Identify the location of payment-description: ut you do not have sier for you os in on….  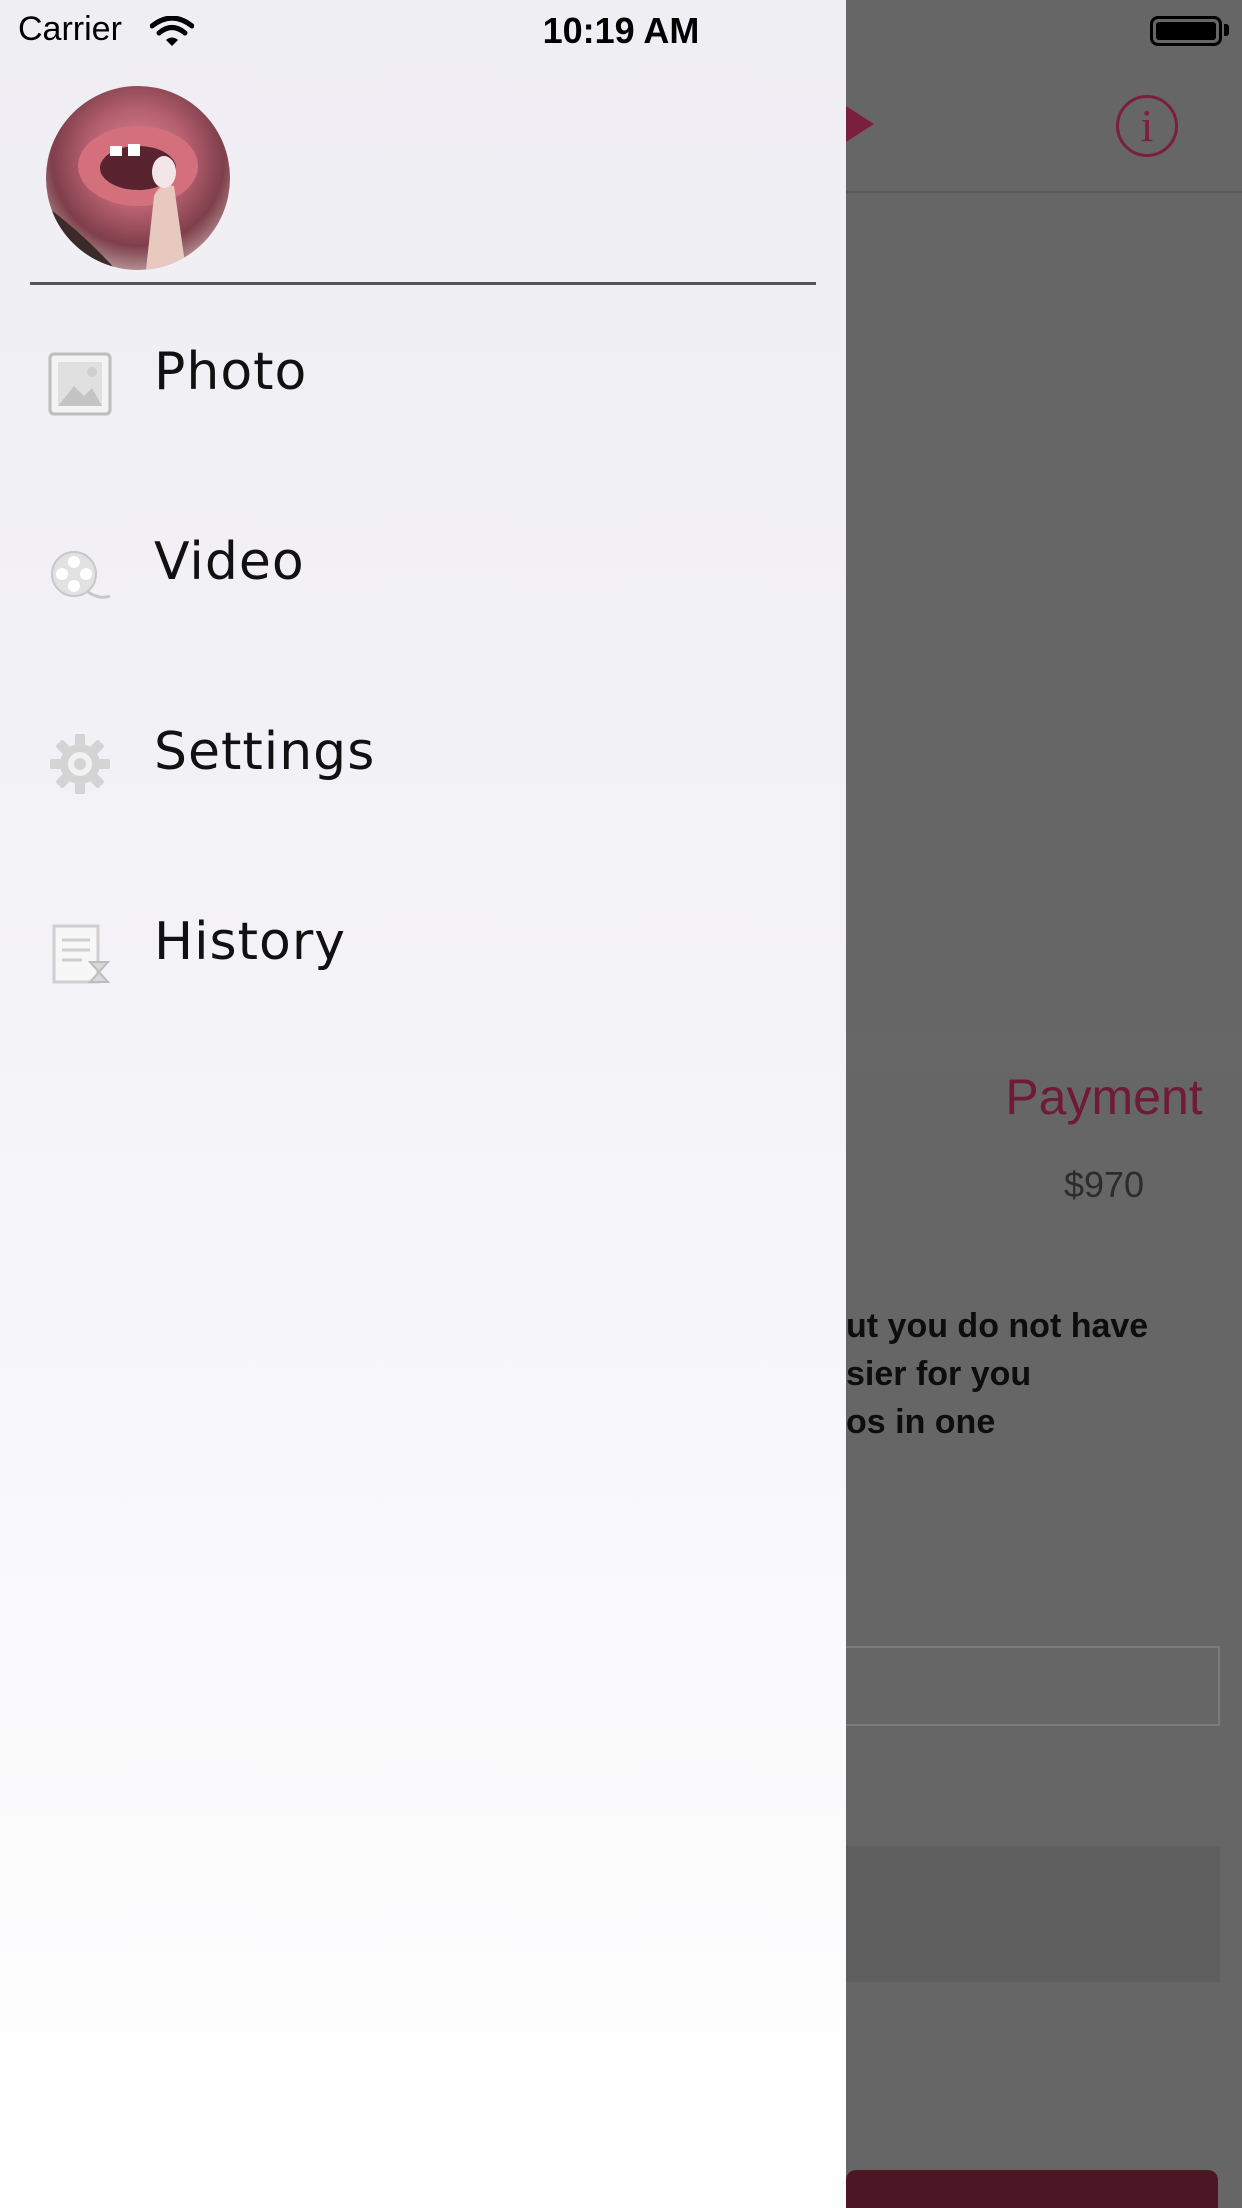
(1044, 1374).